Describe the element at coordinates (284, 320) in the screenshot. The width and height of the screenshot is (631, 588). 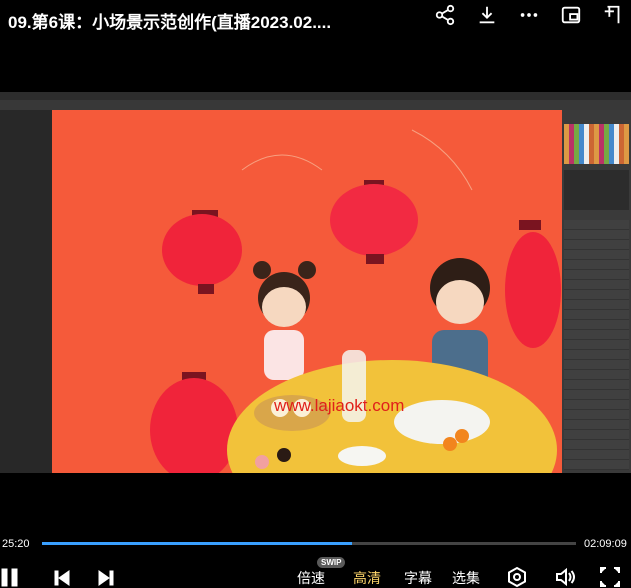
I see `character-girl` at that location.